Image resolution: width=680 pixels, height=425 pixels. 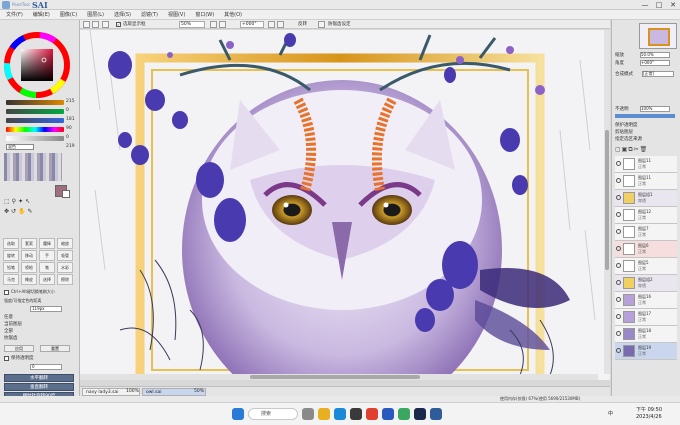 What do you see at coordinates (39, 387) in the screenshot?
I see `flip-vertical-button: 垂直翻转` at bounding box center [39, 387].